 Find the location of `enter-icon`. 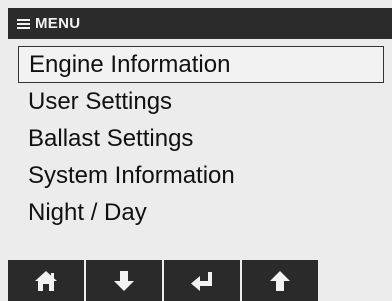

enter-icon is located at coordinates (201, 281).